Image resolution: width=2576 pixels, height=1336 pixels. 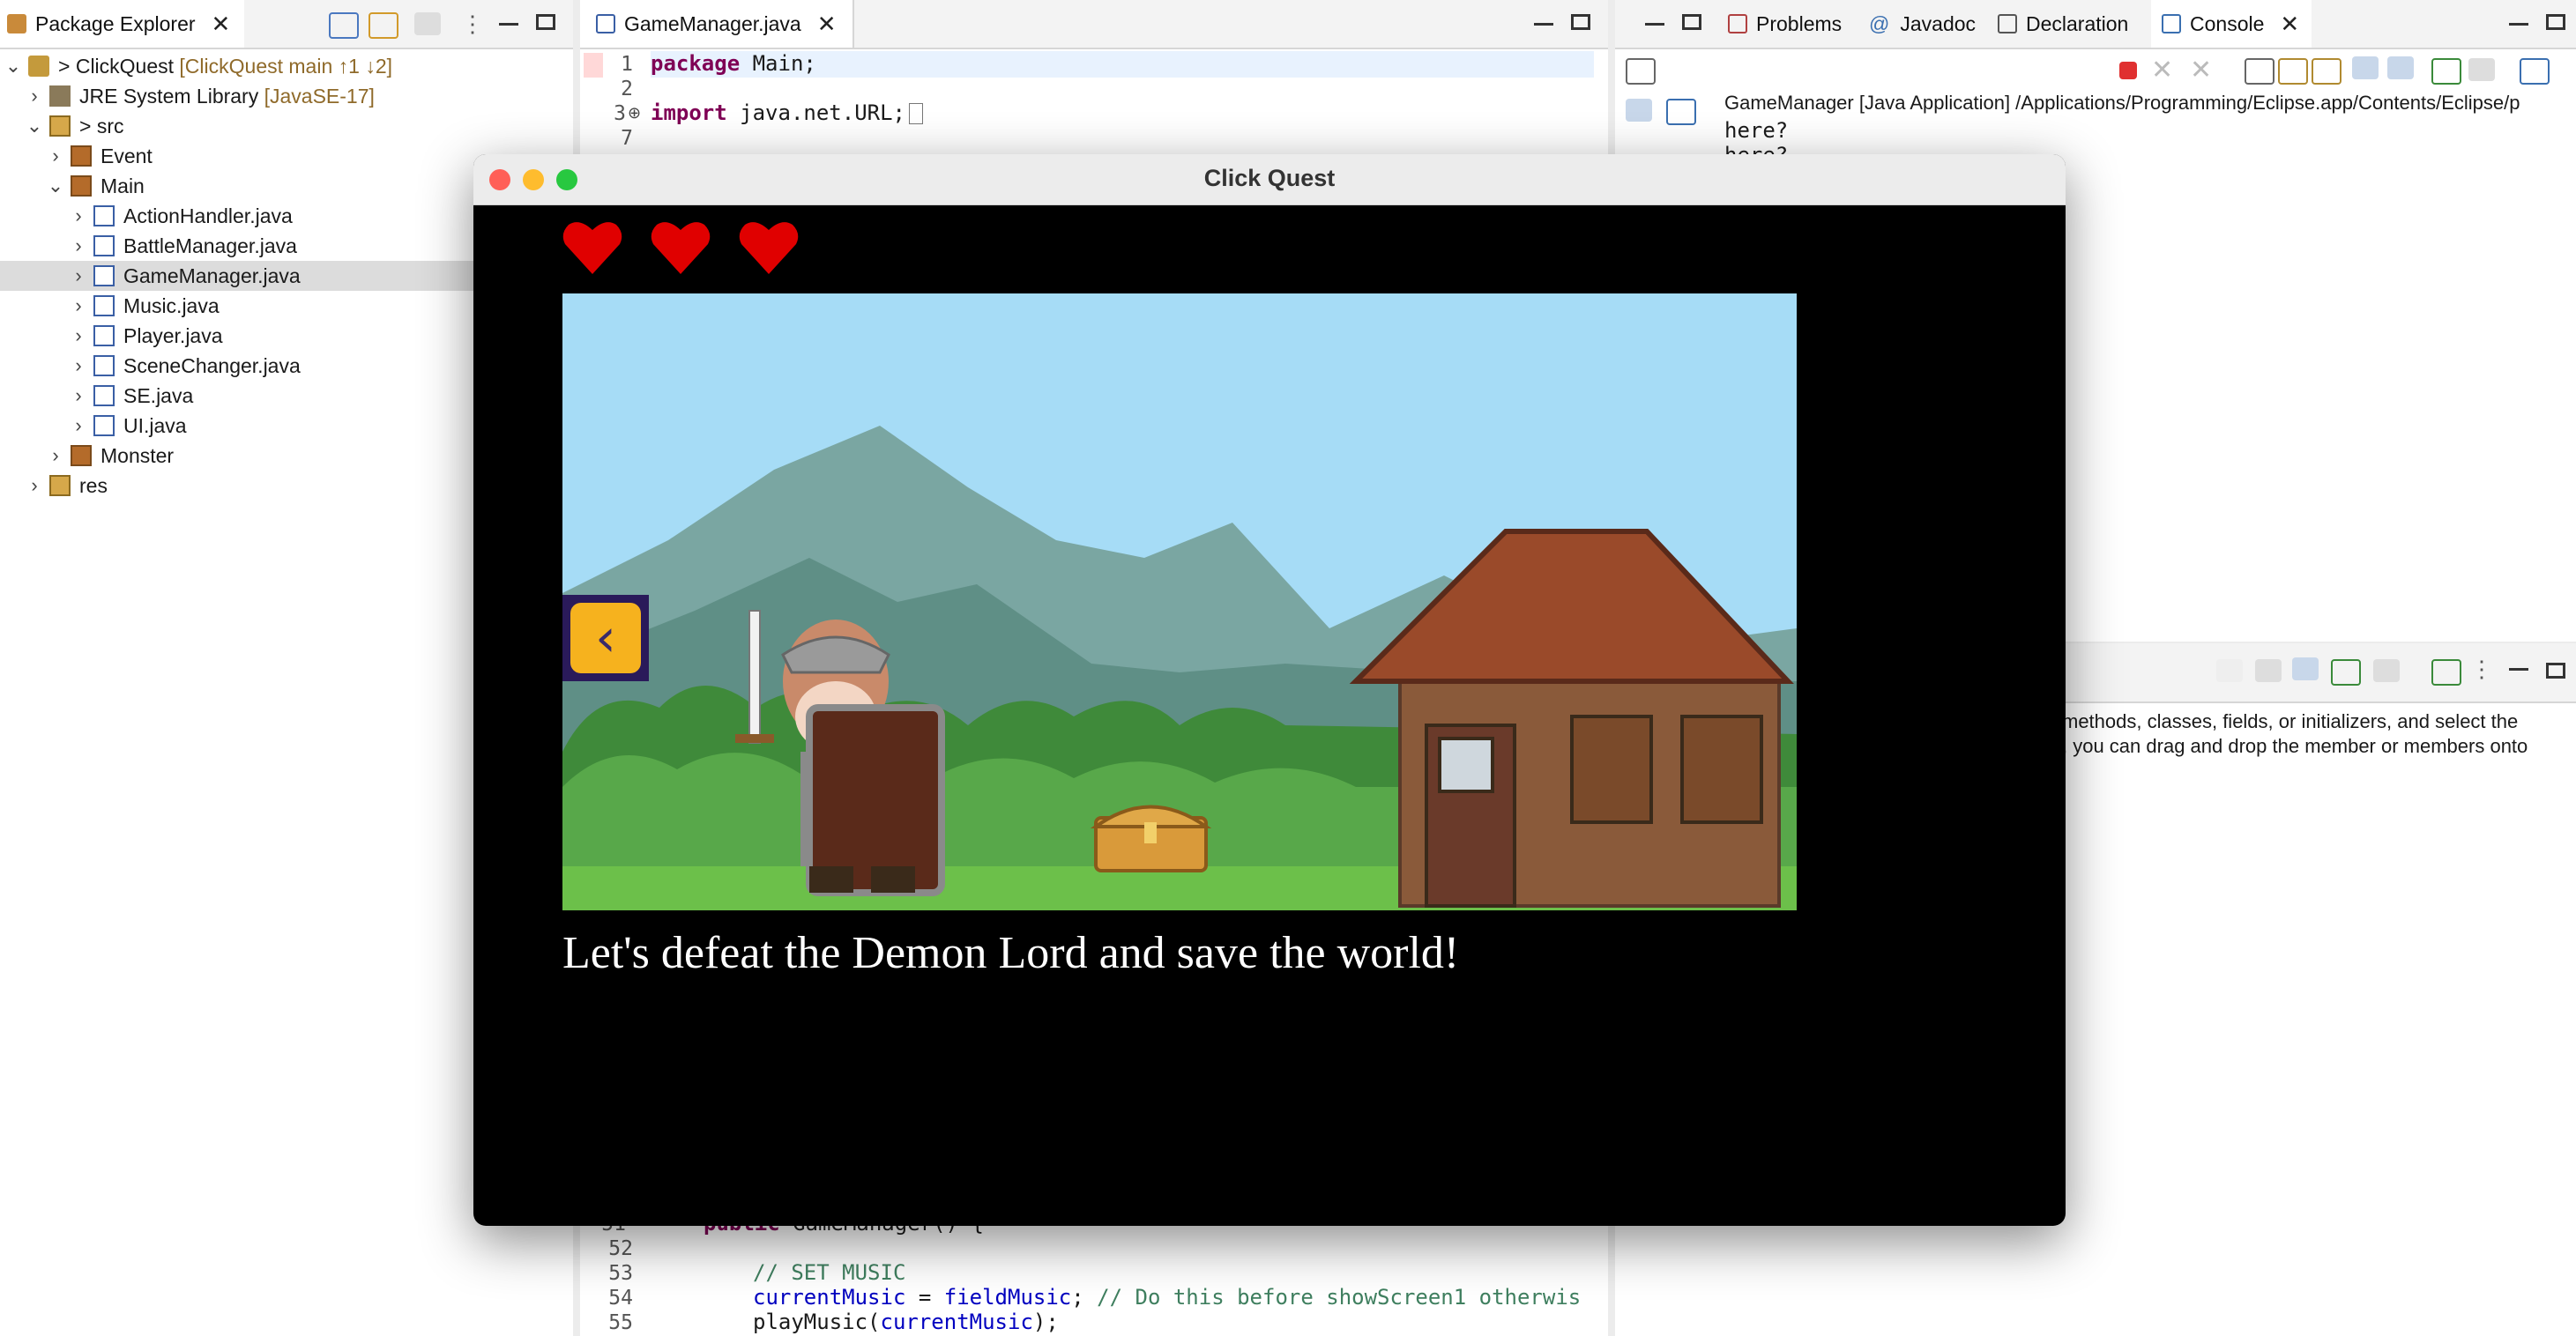 I want to click on tree-file: › BattleManager.java, so click(x=148, y=246).